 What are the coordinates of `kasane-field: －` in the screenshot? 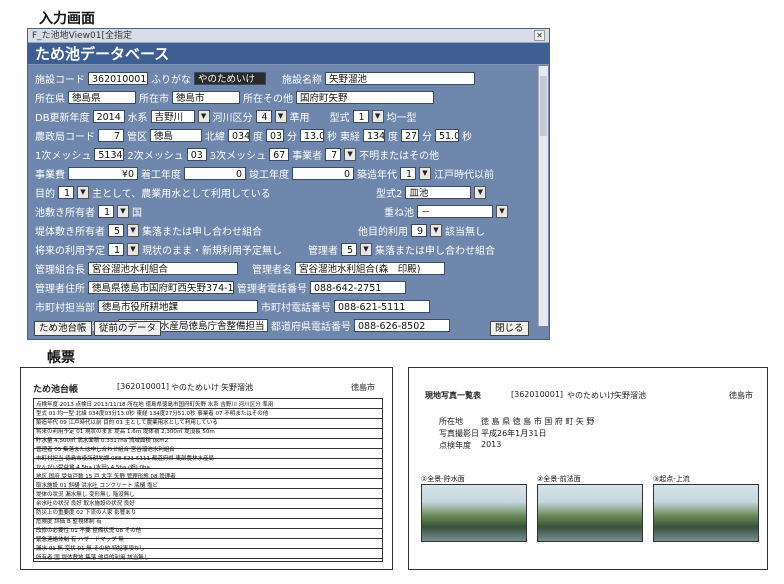 It's located at (455, 211).